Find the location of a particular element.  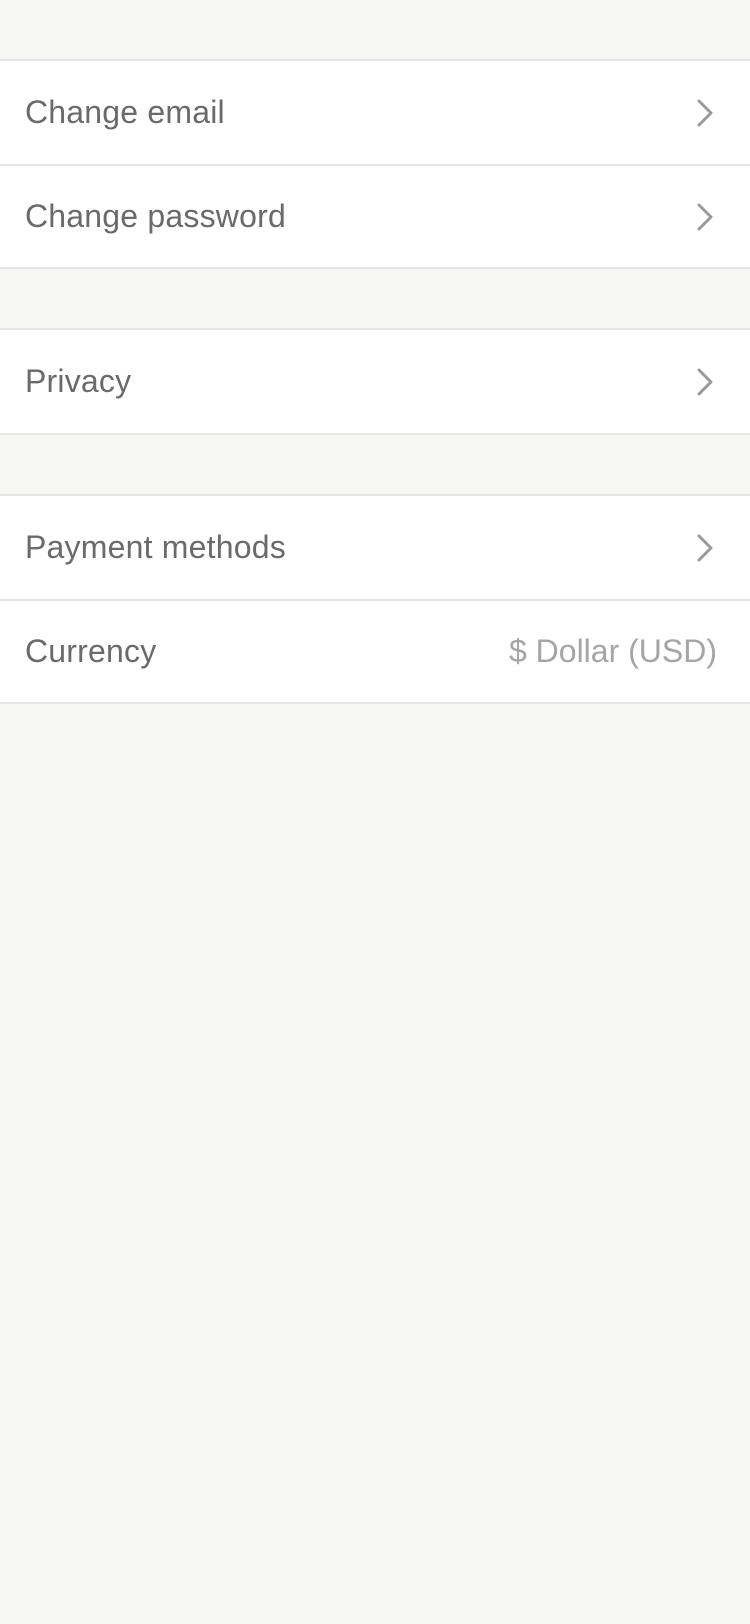

change-password-row: Change password is located at coordinates (375, 215).